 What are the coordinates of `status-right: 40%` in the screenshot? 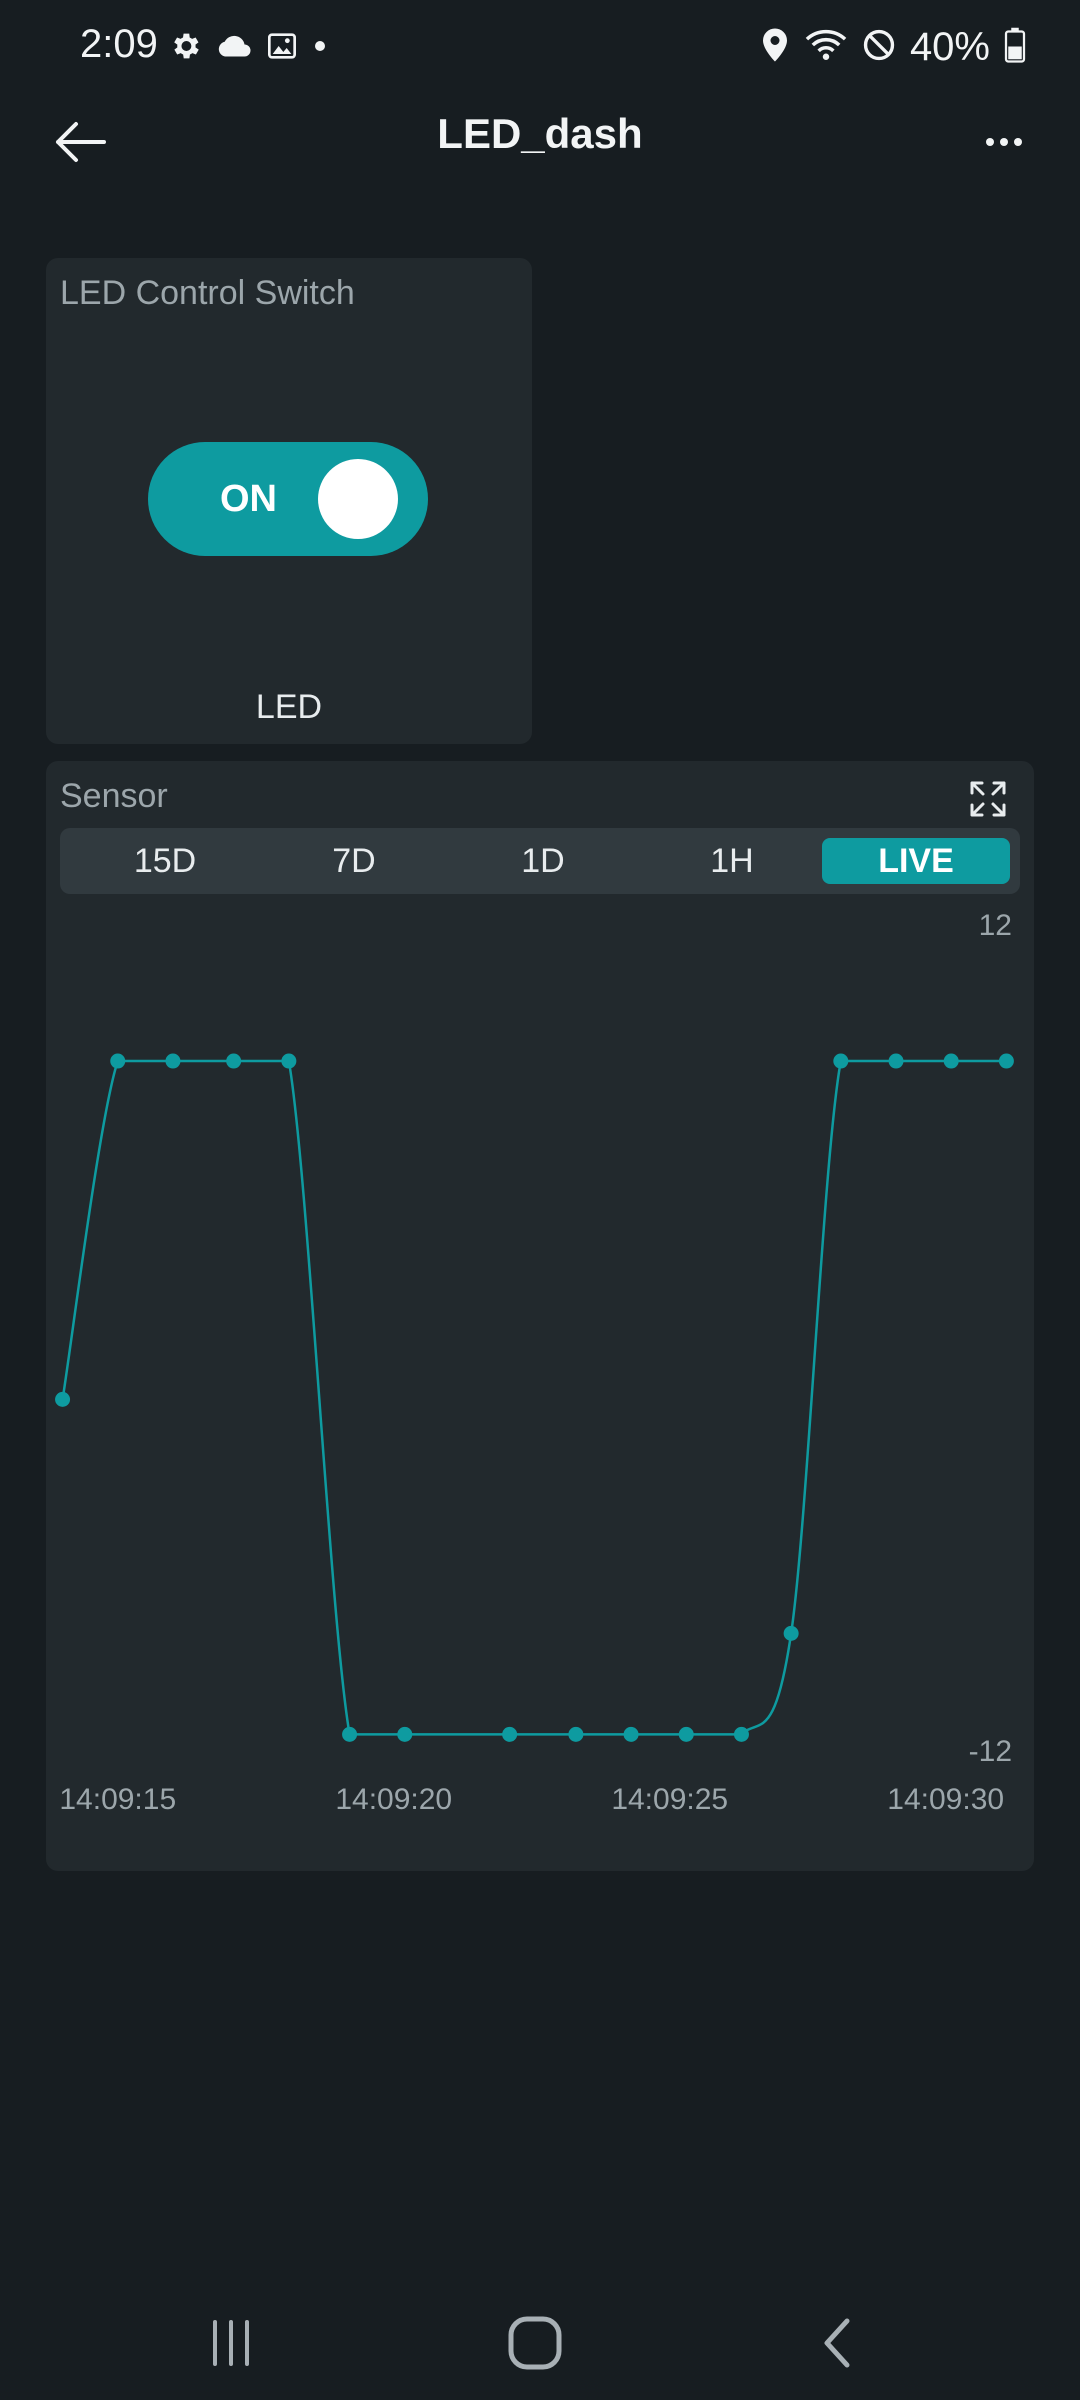 It's located at (893, 47).